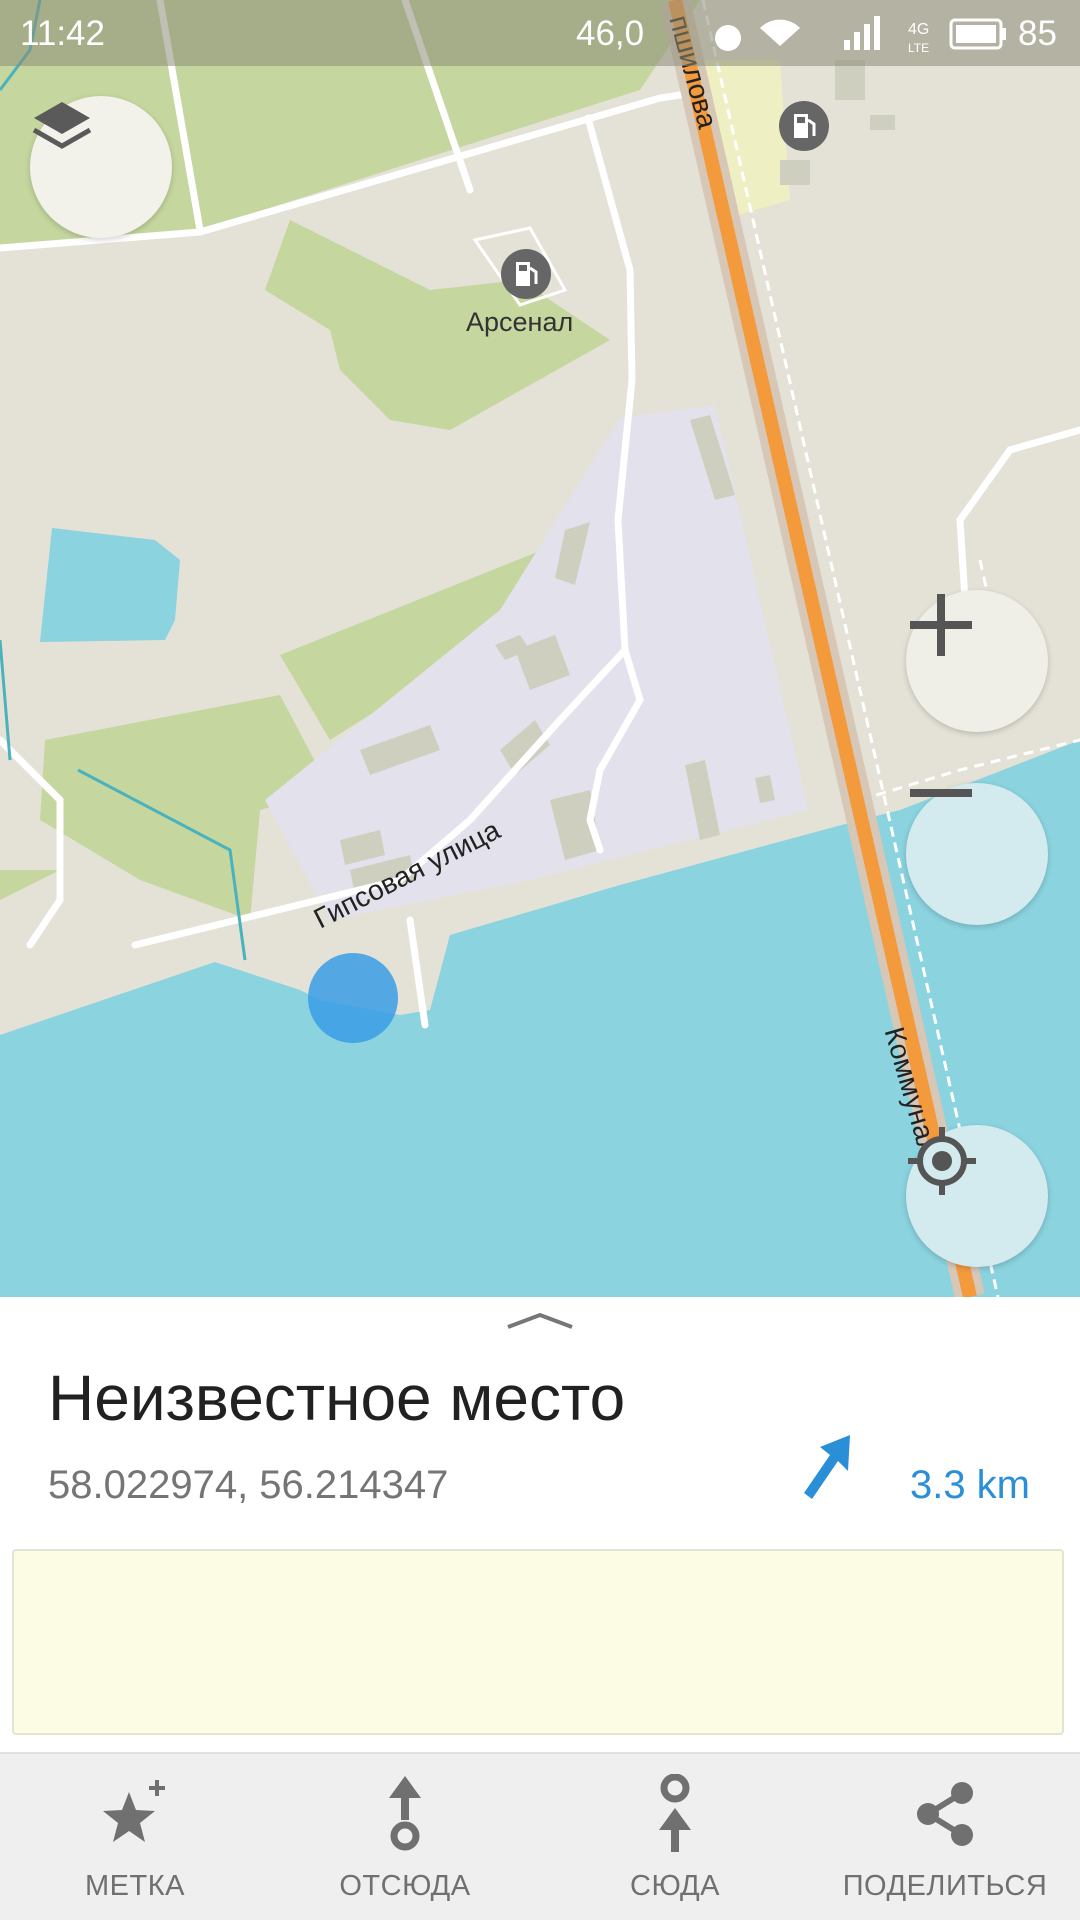 Image resolution: width=1080 pixels, height=1920 pixels. What do you see at coordinates (134, 1811) in the screenshot?
I see `star-plus-icon` at bounding box center [134, 1811].